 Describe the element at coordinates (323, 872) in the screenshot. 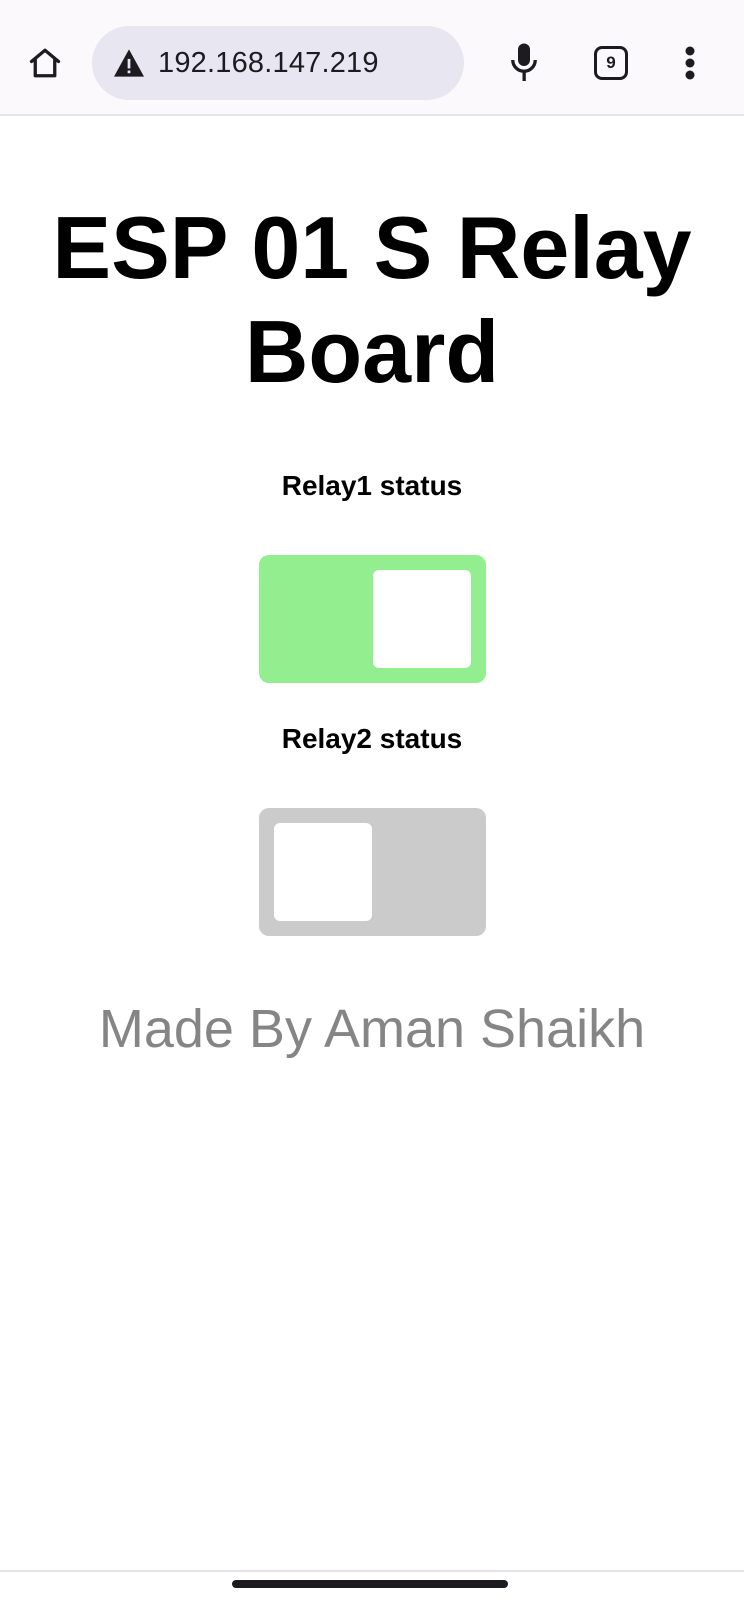

I see `relay2-toggle-knob` at that location.